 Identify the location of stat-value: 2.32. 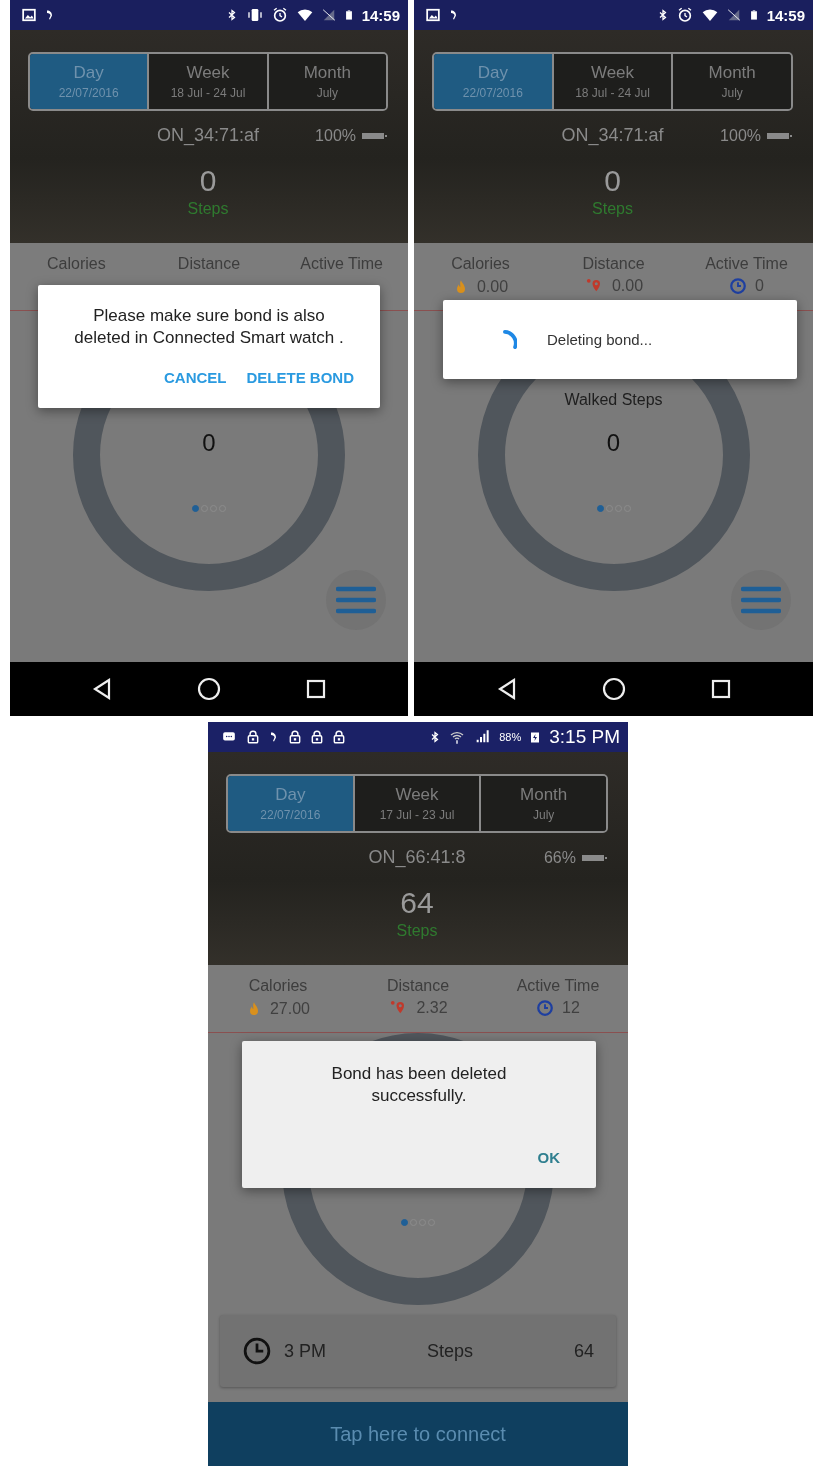
(432, 1008).